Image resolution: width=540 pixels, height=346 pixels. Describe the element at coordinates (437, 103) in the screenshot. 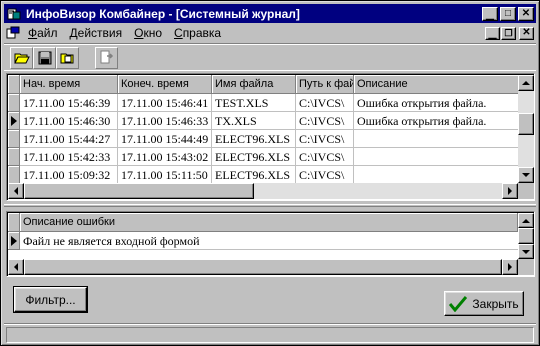

I see `cell-description: Ошибка открытия файла.` at that location.